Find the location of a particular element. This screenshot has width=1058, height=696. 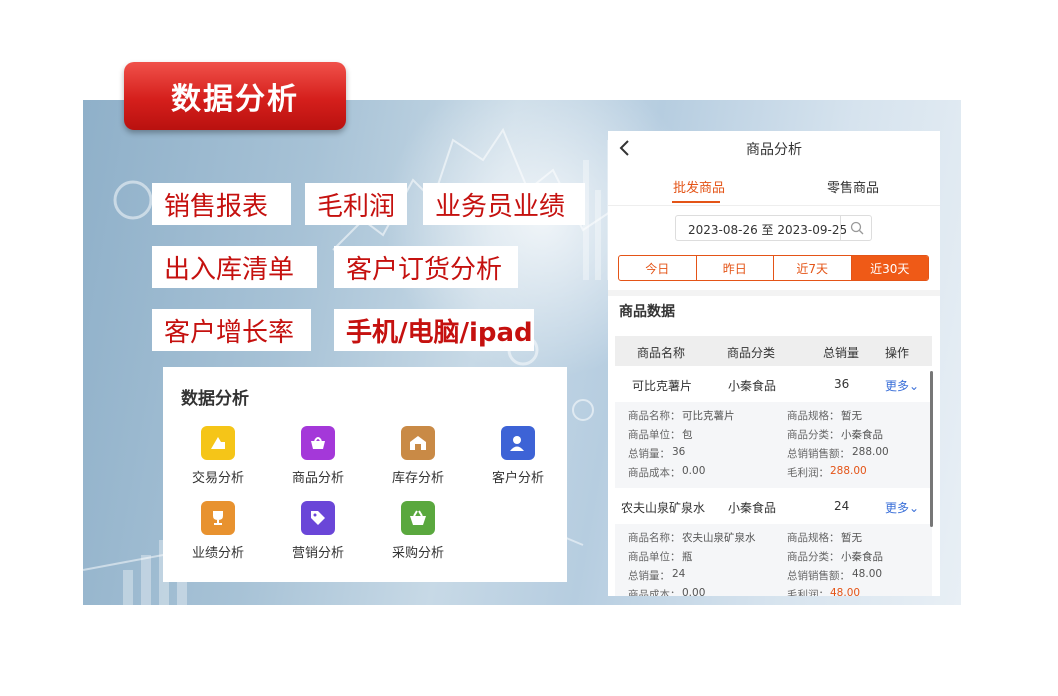

grid-item-customer: 客户分析 is located at coordinates (518, 456).